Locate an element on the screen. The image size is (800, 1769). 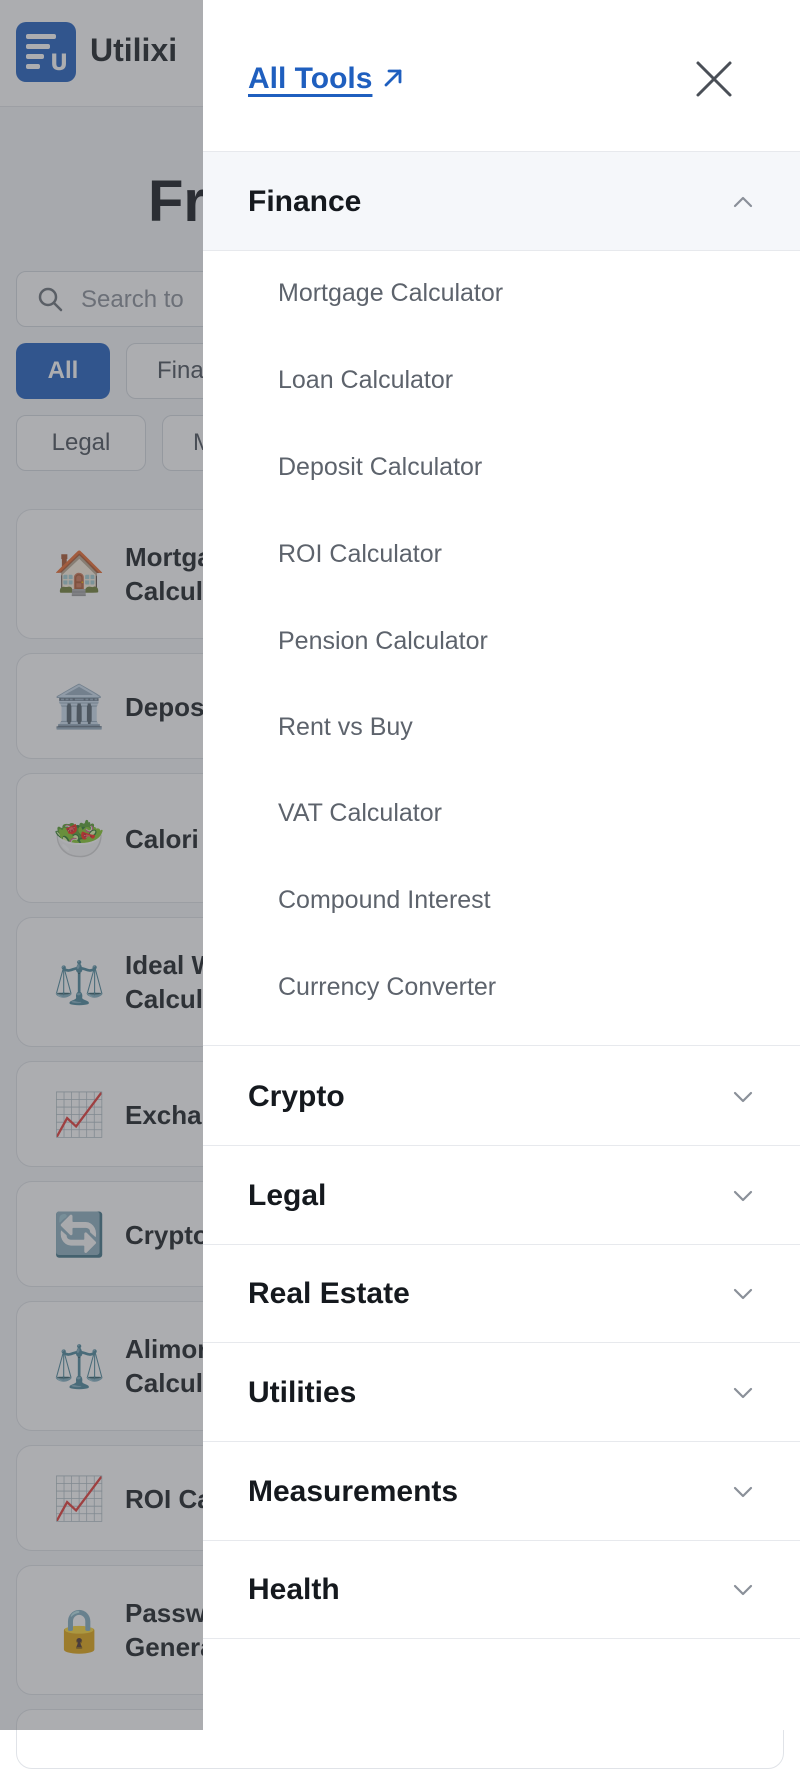
menu-item-label: Rent vs Buy is located at coordinates (345, 727).